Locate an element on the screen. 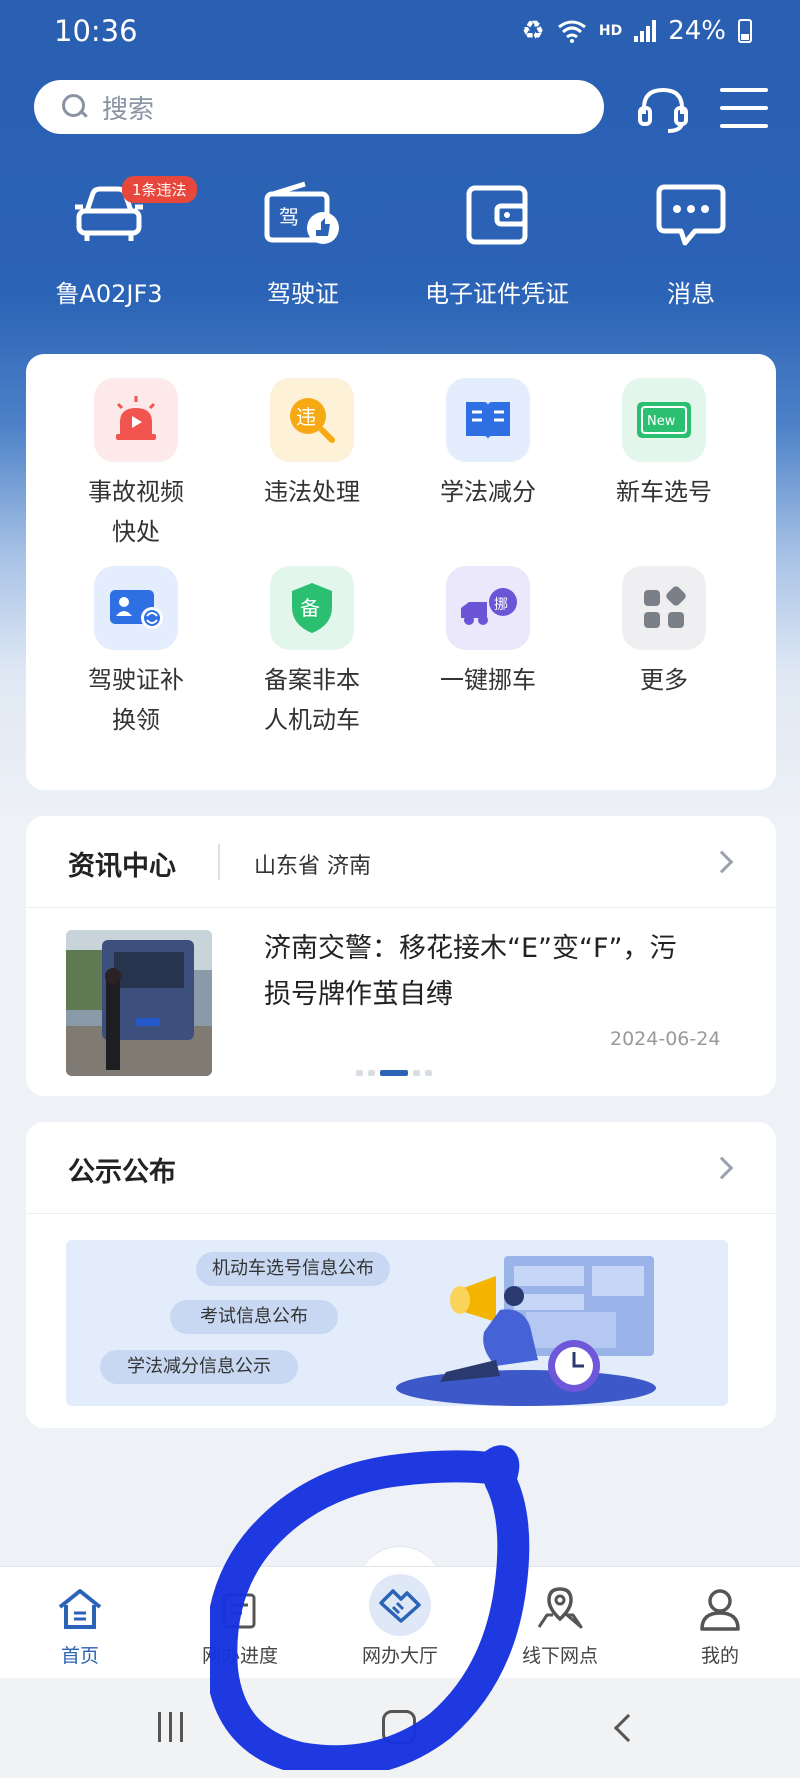 Image resolution: width=800 pixels, height=1778 pixels. service-label: 违法处理 is located at coordinates (312, 492).